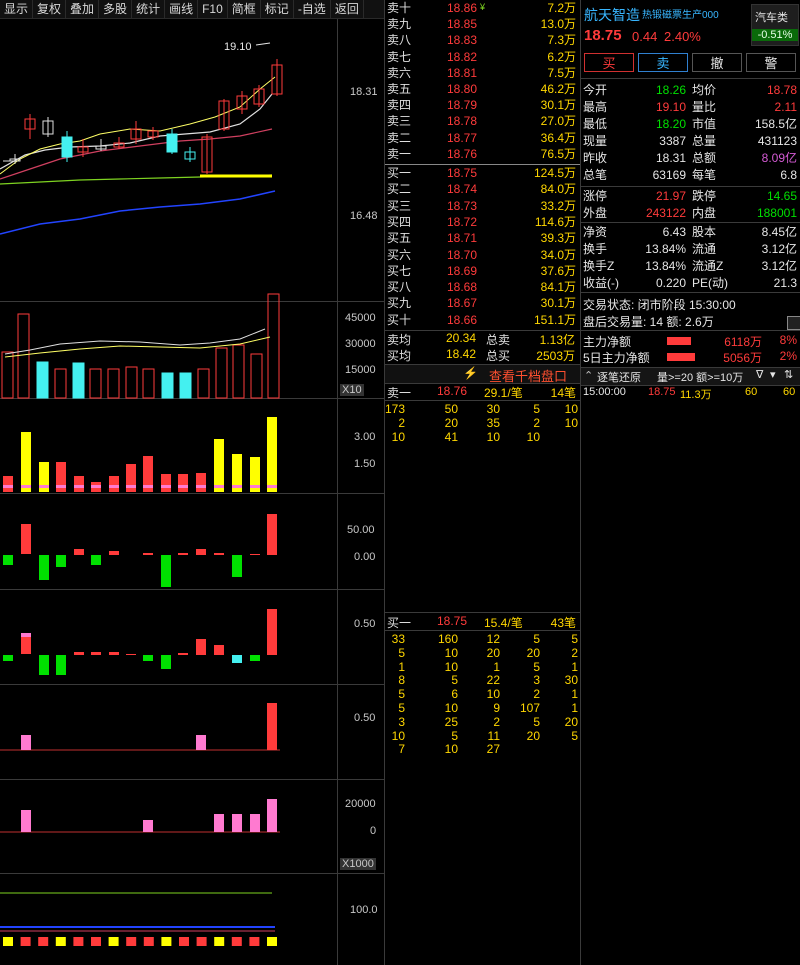 The image size is (800, 965). What do you see at coordinates (775, 25) in the screenshot?
I see `sector-box: 汽车类 -0.51%` at bounding box center [775, 25].